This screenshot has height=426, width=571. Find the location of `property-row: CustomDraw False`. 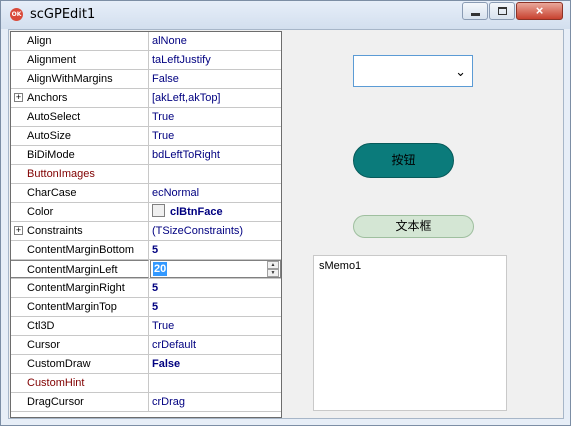

property-row: CustomDraw False is located at coordinates (146, 364).